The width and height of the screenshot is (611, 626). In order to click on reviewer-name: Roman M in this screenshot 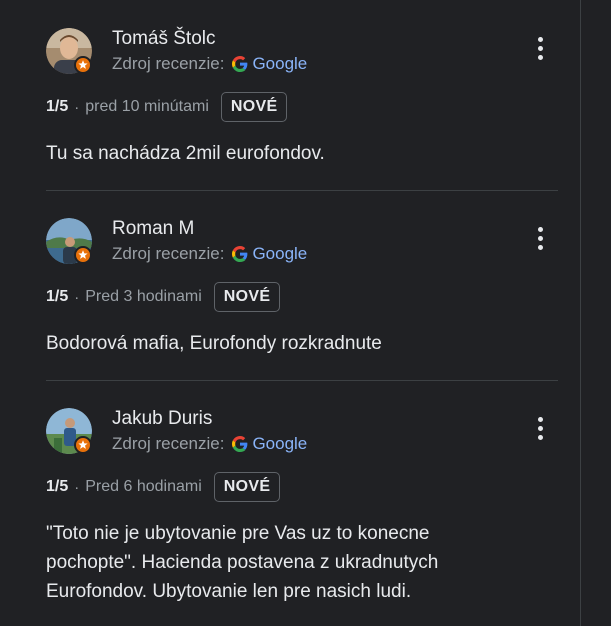, I will do `click(153, 229)`.